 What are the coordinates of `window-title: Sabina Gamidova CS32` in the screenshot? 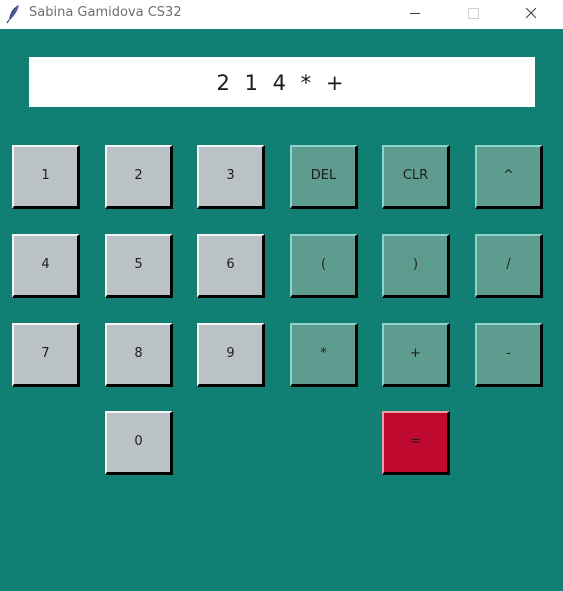 It's located at (105, 12).